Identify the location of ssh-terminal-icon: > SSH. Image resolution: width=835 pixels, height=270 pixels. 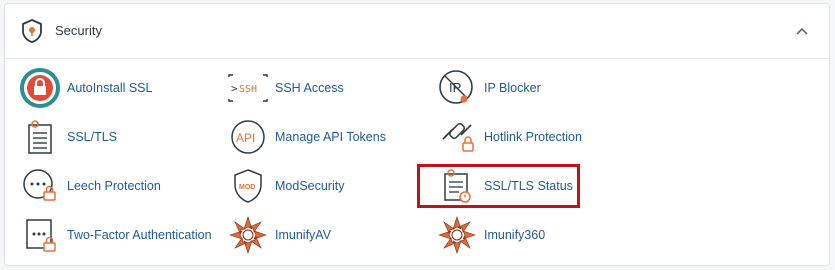
(248, 88).